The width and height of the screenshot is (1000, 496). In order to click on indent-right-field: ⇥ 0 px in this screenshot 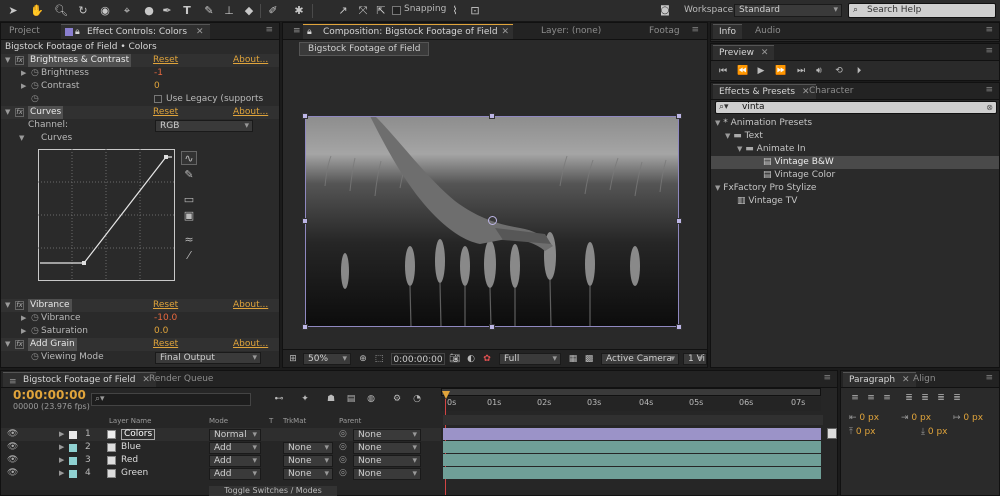, I will do `click(916, 418)`.